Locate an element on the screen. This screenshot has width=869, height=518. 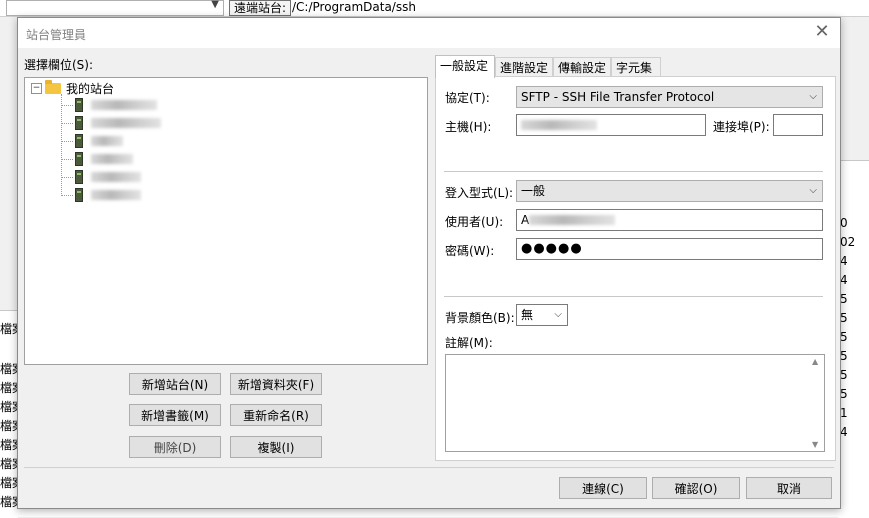
port-input is located at coordinates (798, 125).